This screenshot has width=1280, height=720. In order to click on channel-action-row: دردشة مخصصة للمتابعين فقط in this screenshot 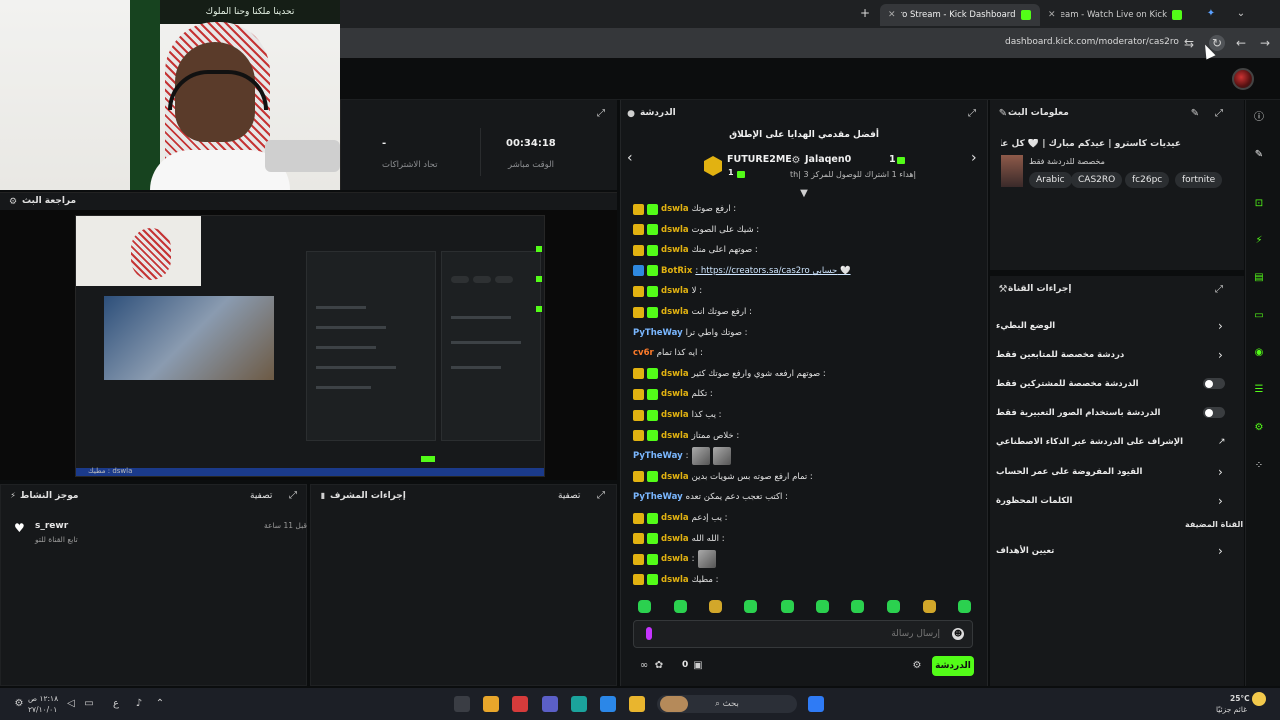, I will do `click(1112, 356)`.